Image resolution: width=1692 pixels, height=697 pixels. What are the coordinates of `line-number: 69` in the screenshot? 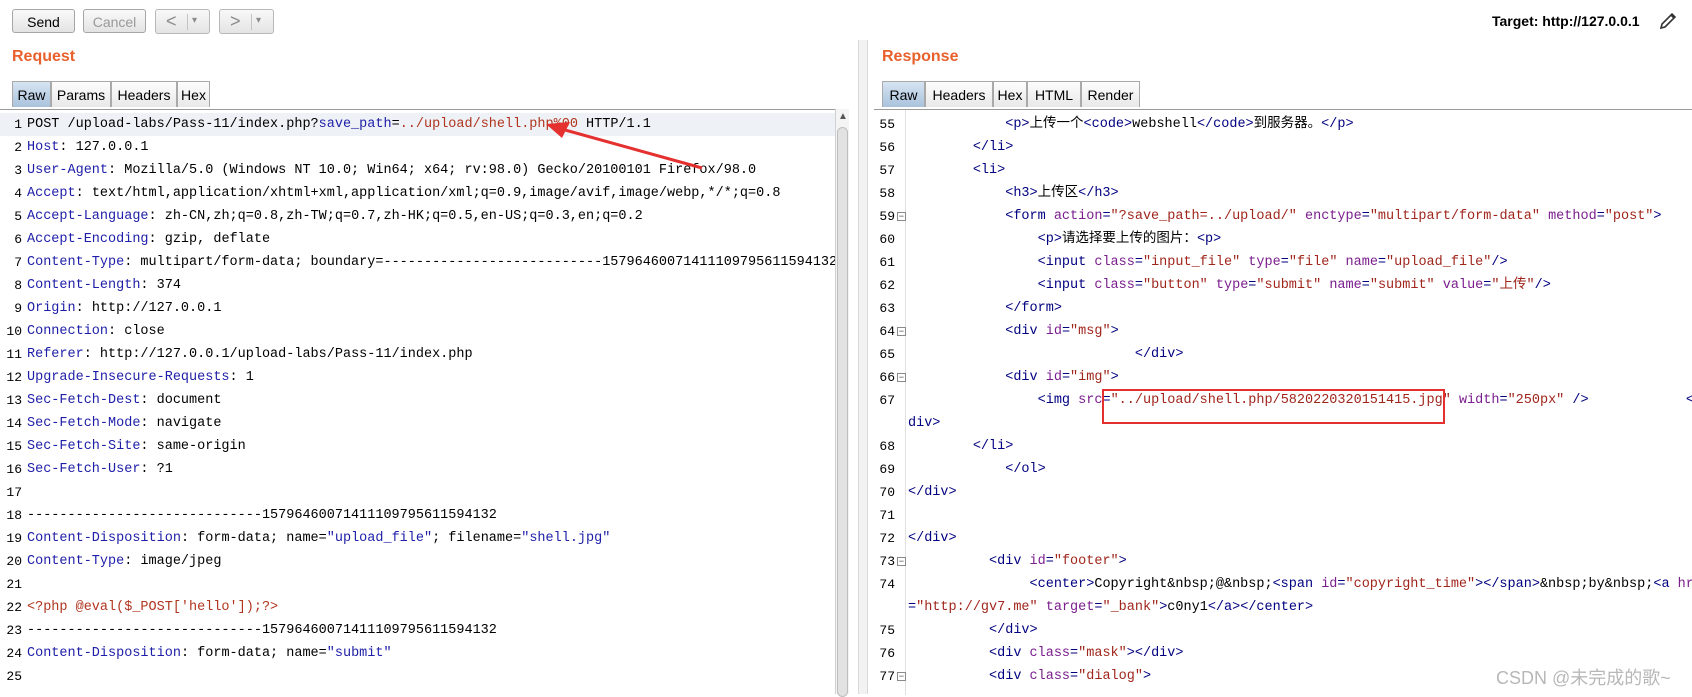 It's located at (887, 469).